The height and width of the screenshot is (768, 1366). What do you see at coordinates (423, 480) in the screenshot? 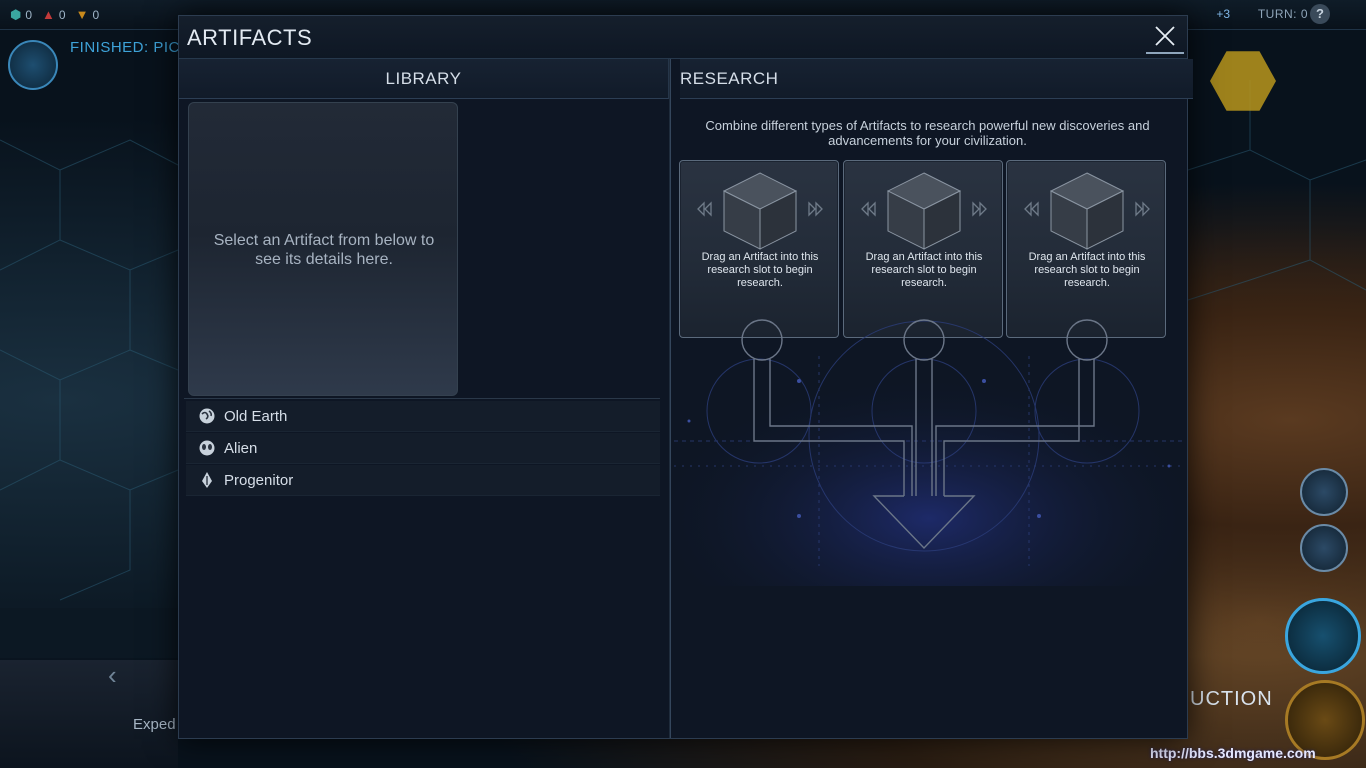
I see `category-progenitor: Progenitor` at bounding box center [423, 480].